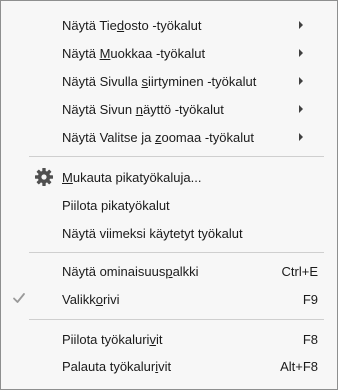 The image size is (340, 392). I want to click on menu-item-label: Näytä Sivun näyttö -työkalut, so click(143, 109).